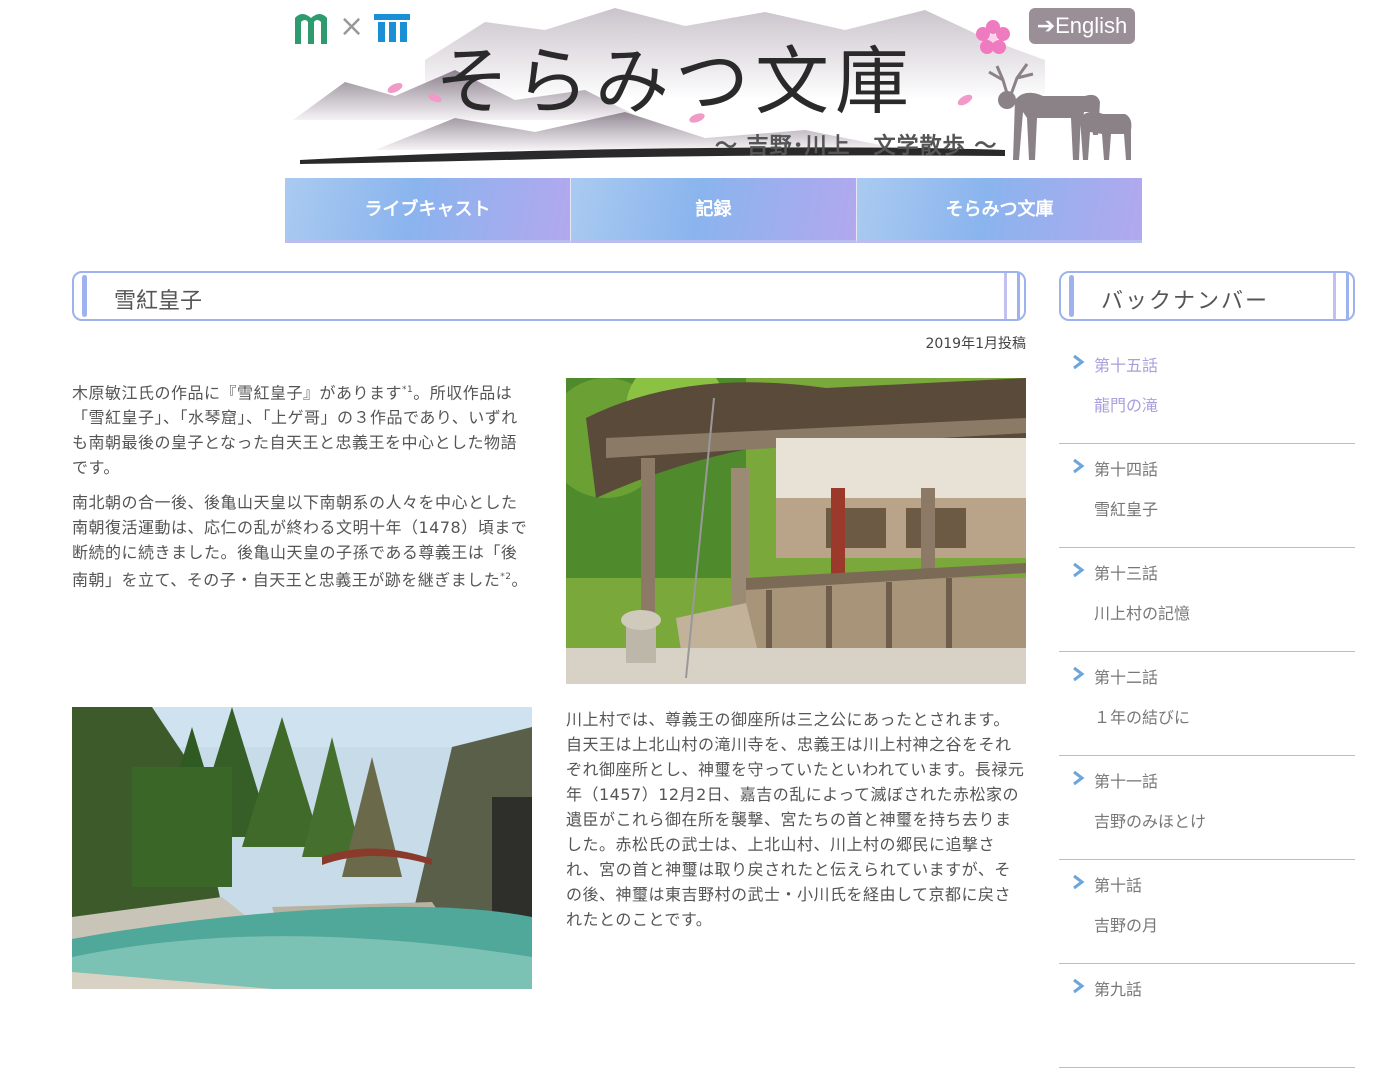 The width and height of the screenshot is (1379, 1068). Describe the element at coordinates (1126, 404) in the screenshot. I see `backnumber-link: 龍門の滝` at that location.